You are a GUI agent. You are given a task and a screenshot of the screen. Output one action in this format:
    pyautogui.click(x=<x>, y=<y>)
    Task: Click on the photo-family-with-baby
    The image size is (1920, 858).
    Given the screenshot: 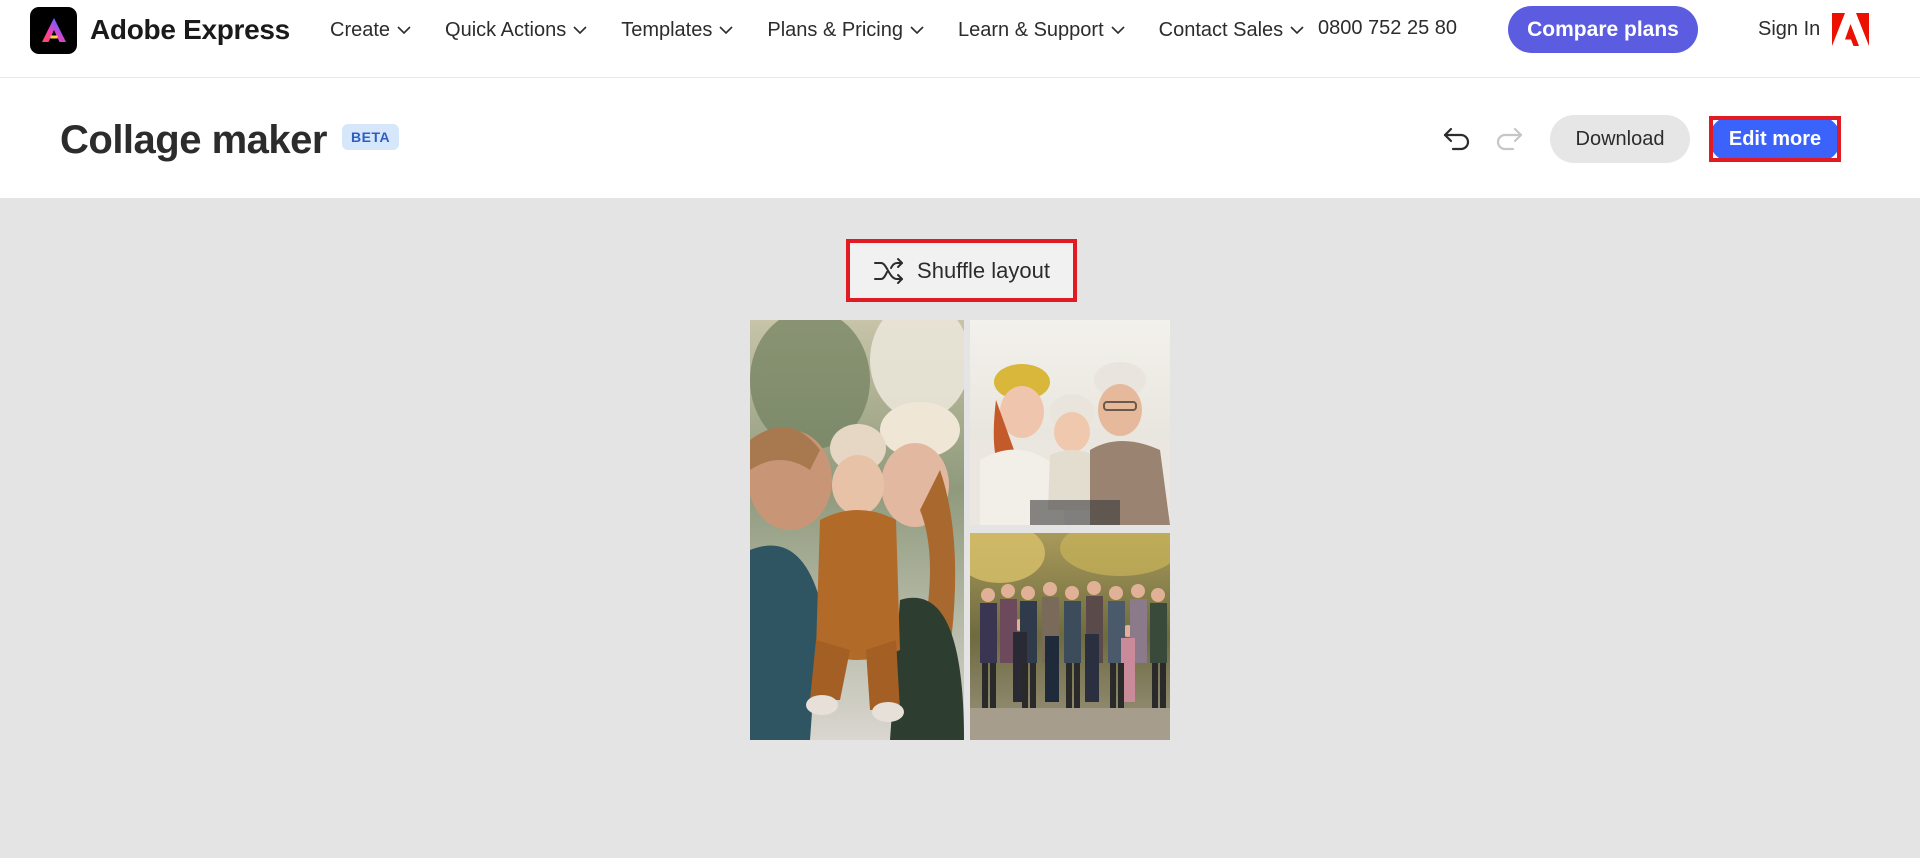 What is the action you would take?
    pyautogui.click(x=1070, y=422)
    